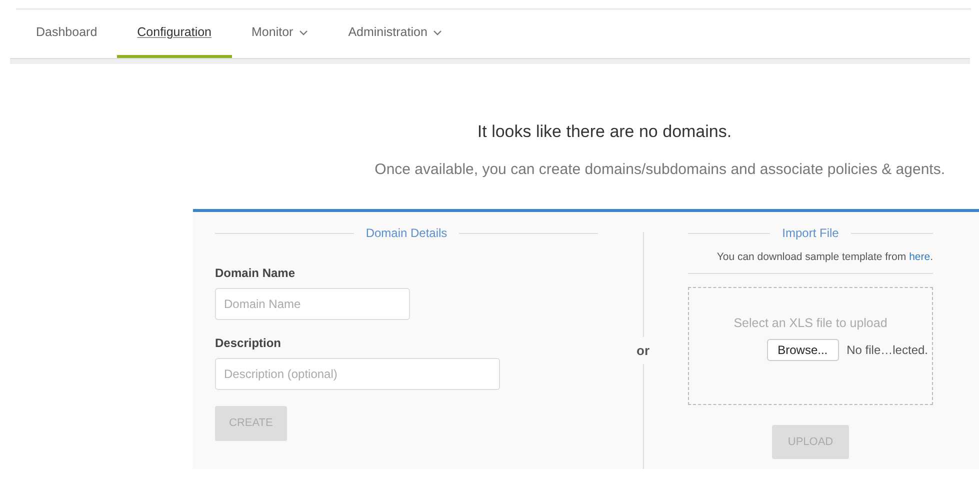  I want to click on empty-state-subtitle: Once available, you can create domains/subdomains and associate policies & agents., so click(660, 170).